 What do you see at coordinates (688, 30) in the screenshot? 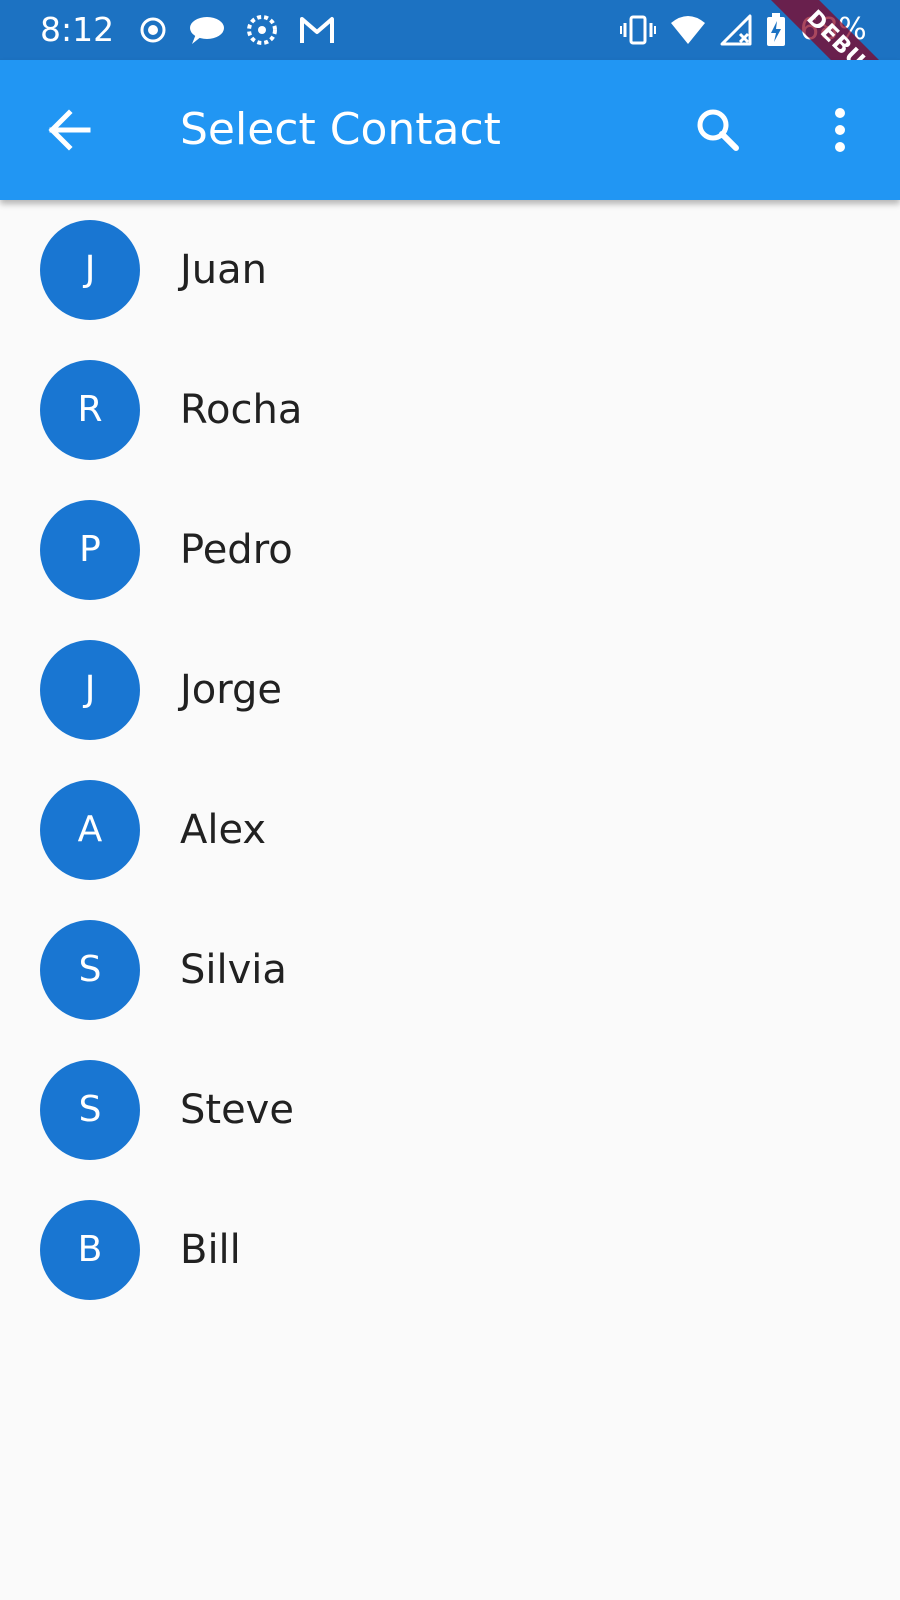
I see `wifi-icon` at bounding box center [688, 30].